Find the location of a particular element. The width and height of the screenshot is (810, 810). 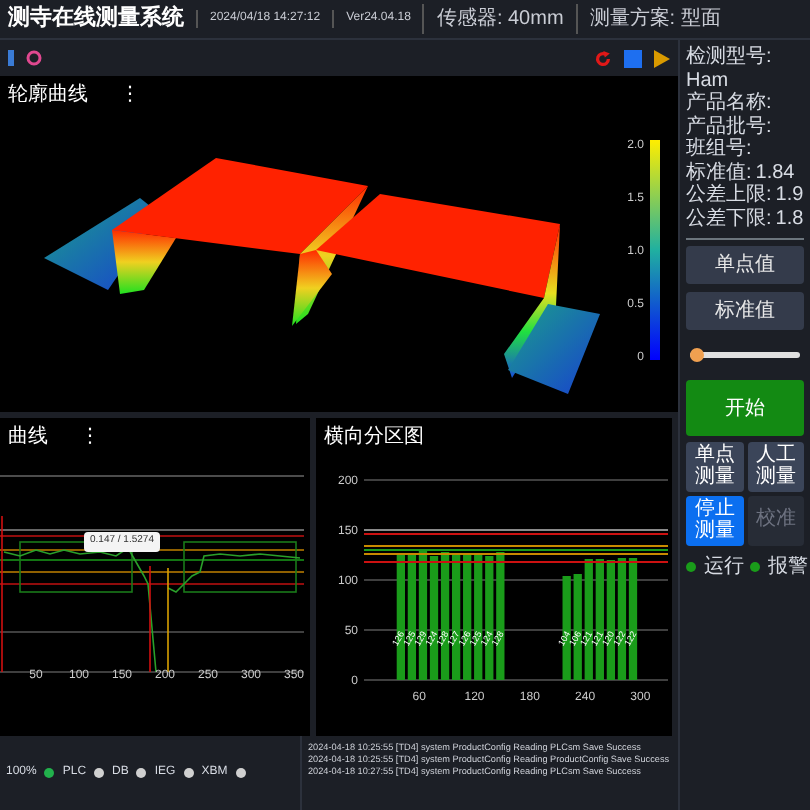

panel-title: 曲线 is located at coordinates (28, 437).